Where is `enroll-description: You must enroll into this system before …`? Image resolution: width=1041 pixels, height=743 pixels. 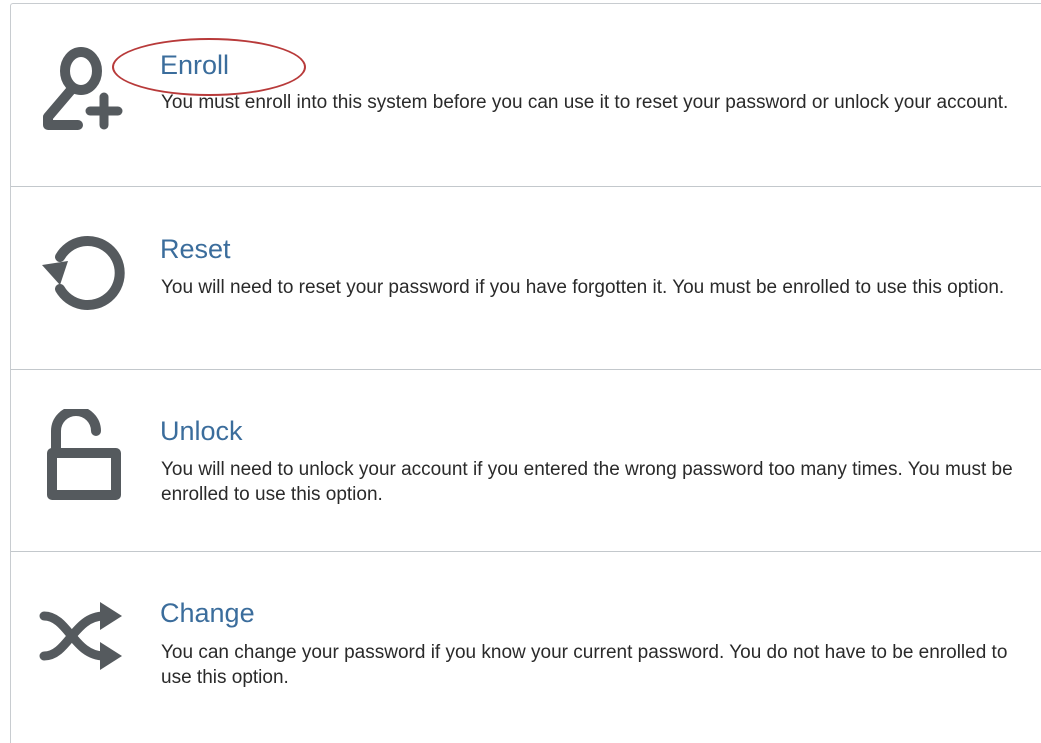
enroll-description: You must enroll into this system before … is located at coordinates (585, 102).